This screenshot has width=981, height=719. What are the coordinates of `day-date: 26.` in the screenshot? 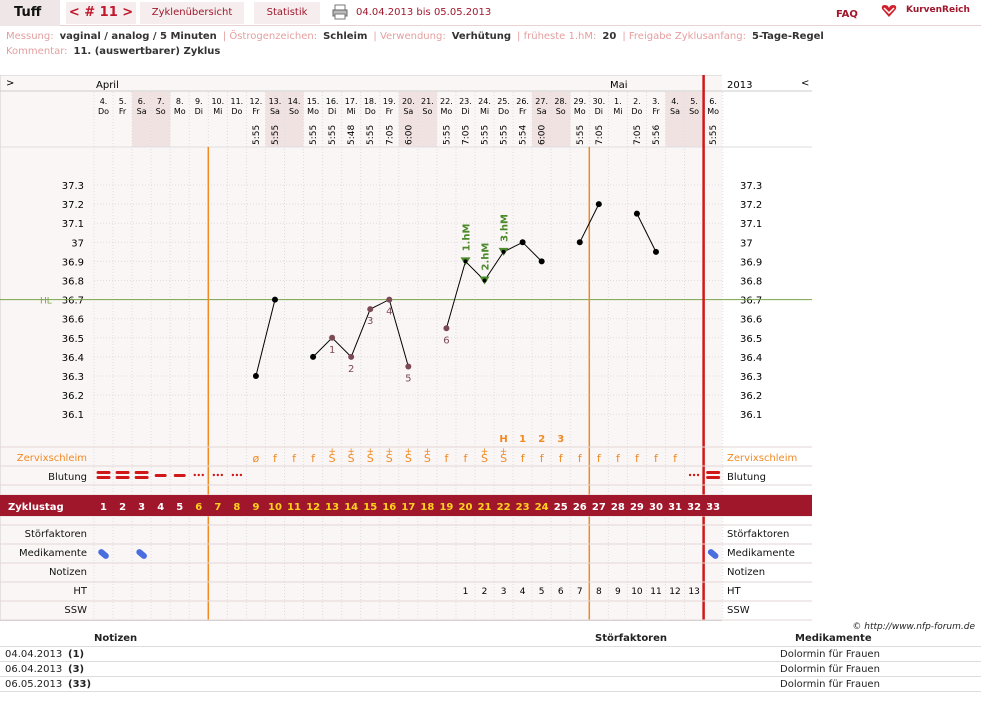 It's located at (522, 101).